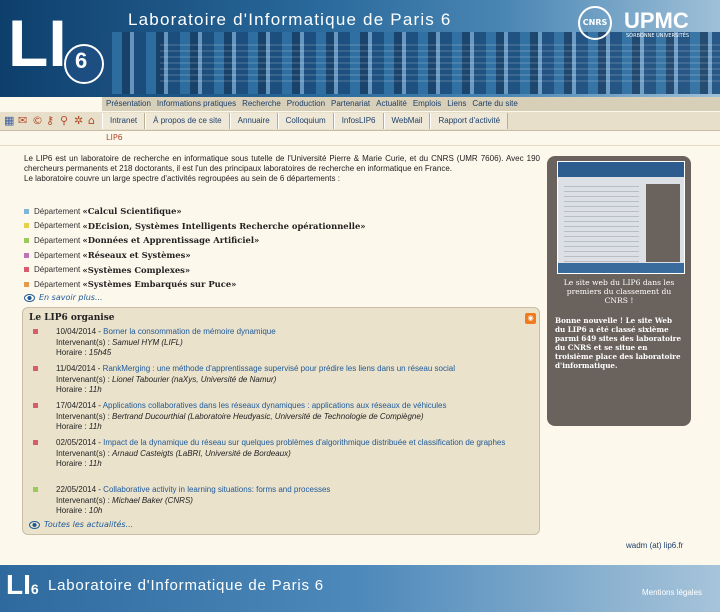 The image size is (720, 612). Describe the element at coordinates (656, 21) in the screenshot. I see `upmc-logo: UPMC` at that location.